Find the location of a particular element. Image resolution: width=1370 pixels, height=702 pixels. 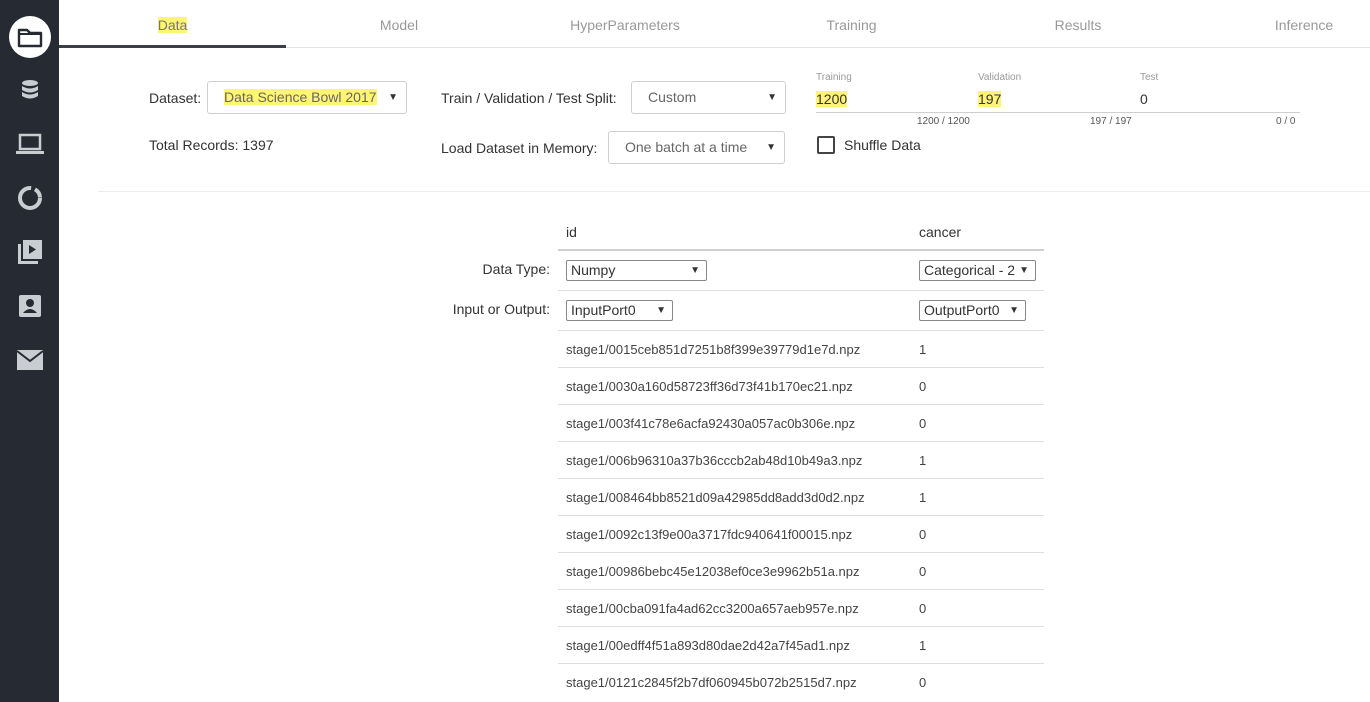

training-value: 1200 is located at coordinates (832, 99).